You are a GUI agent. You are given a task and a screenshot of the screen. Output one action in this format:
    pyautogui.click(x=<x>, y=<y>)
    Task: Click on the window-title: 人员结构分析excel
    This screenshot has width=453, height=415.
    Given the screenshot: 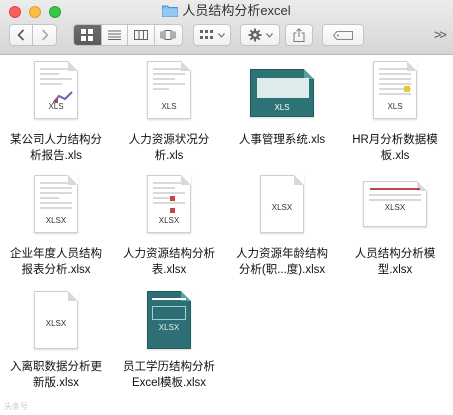 What is the action you would take?
    pyautogui.click(x=226, y=12)
    